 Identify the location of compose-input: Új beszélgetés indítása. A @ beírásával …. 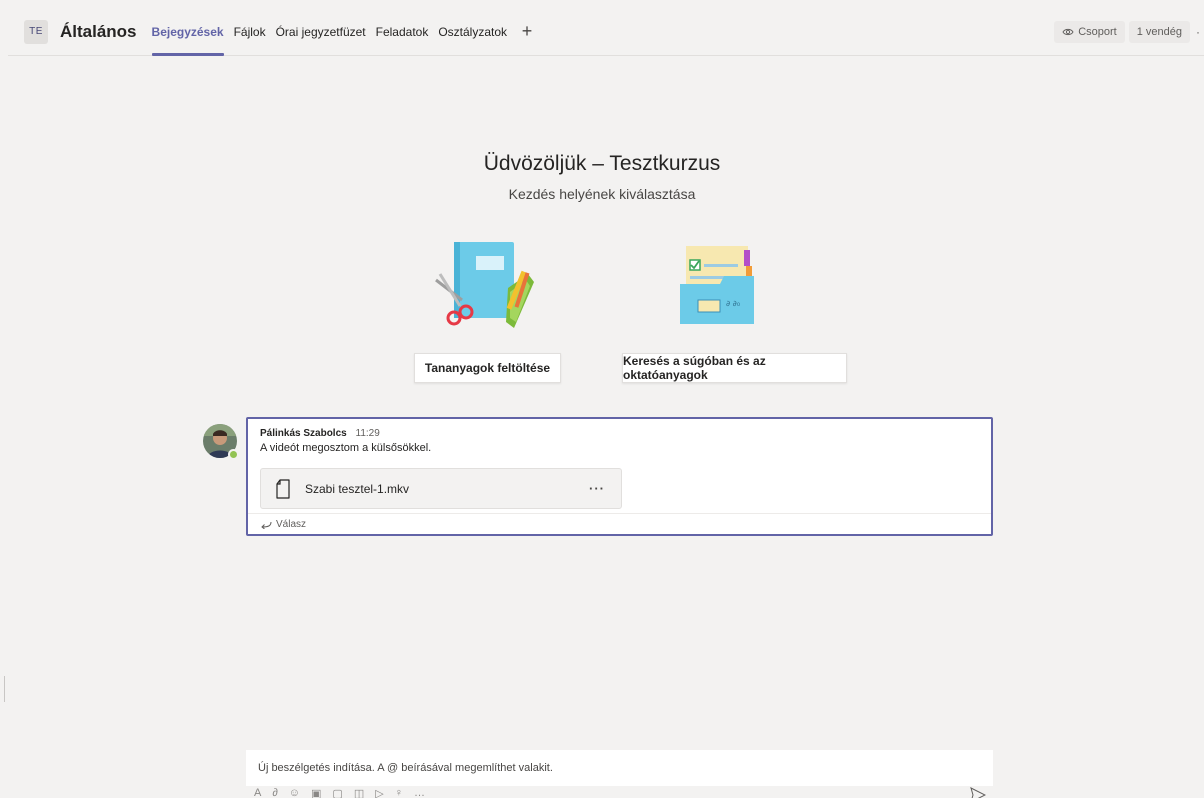
(619, 768).